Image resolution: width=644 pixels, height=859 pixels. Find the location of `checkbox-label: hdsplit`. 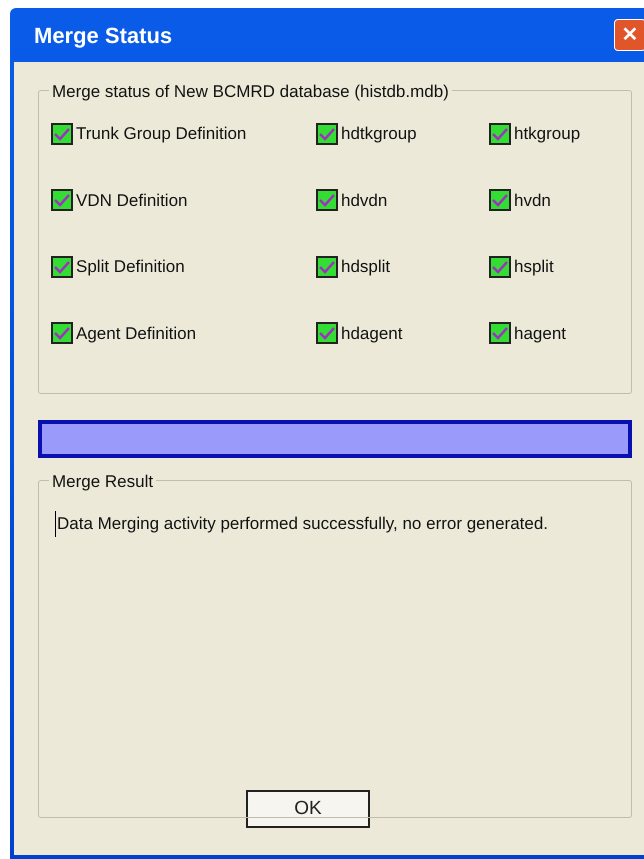

checkbox-label: hdsplit is located at coordinates (365, 267).